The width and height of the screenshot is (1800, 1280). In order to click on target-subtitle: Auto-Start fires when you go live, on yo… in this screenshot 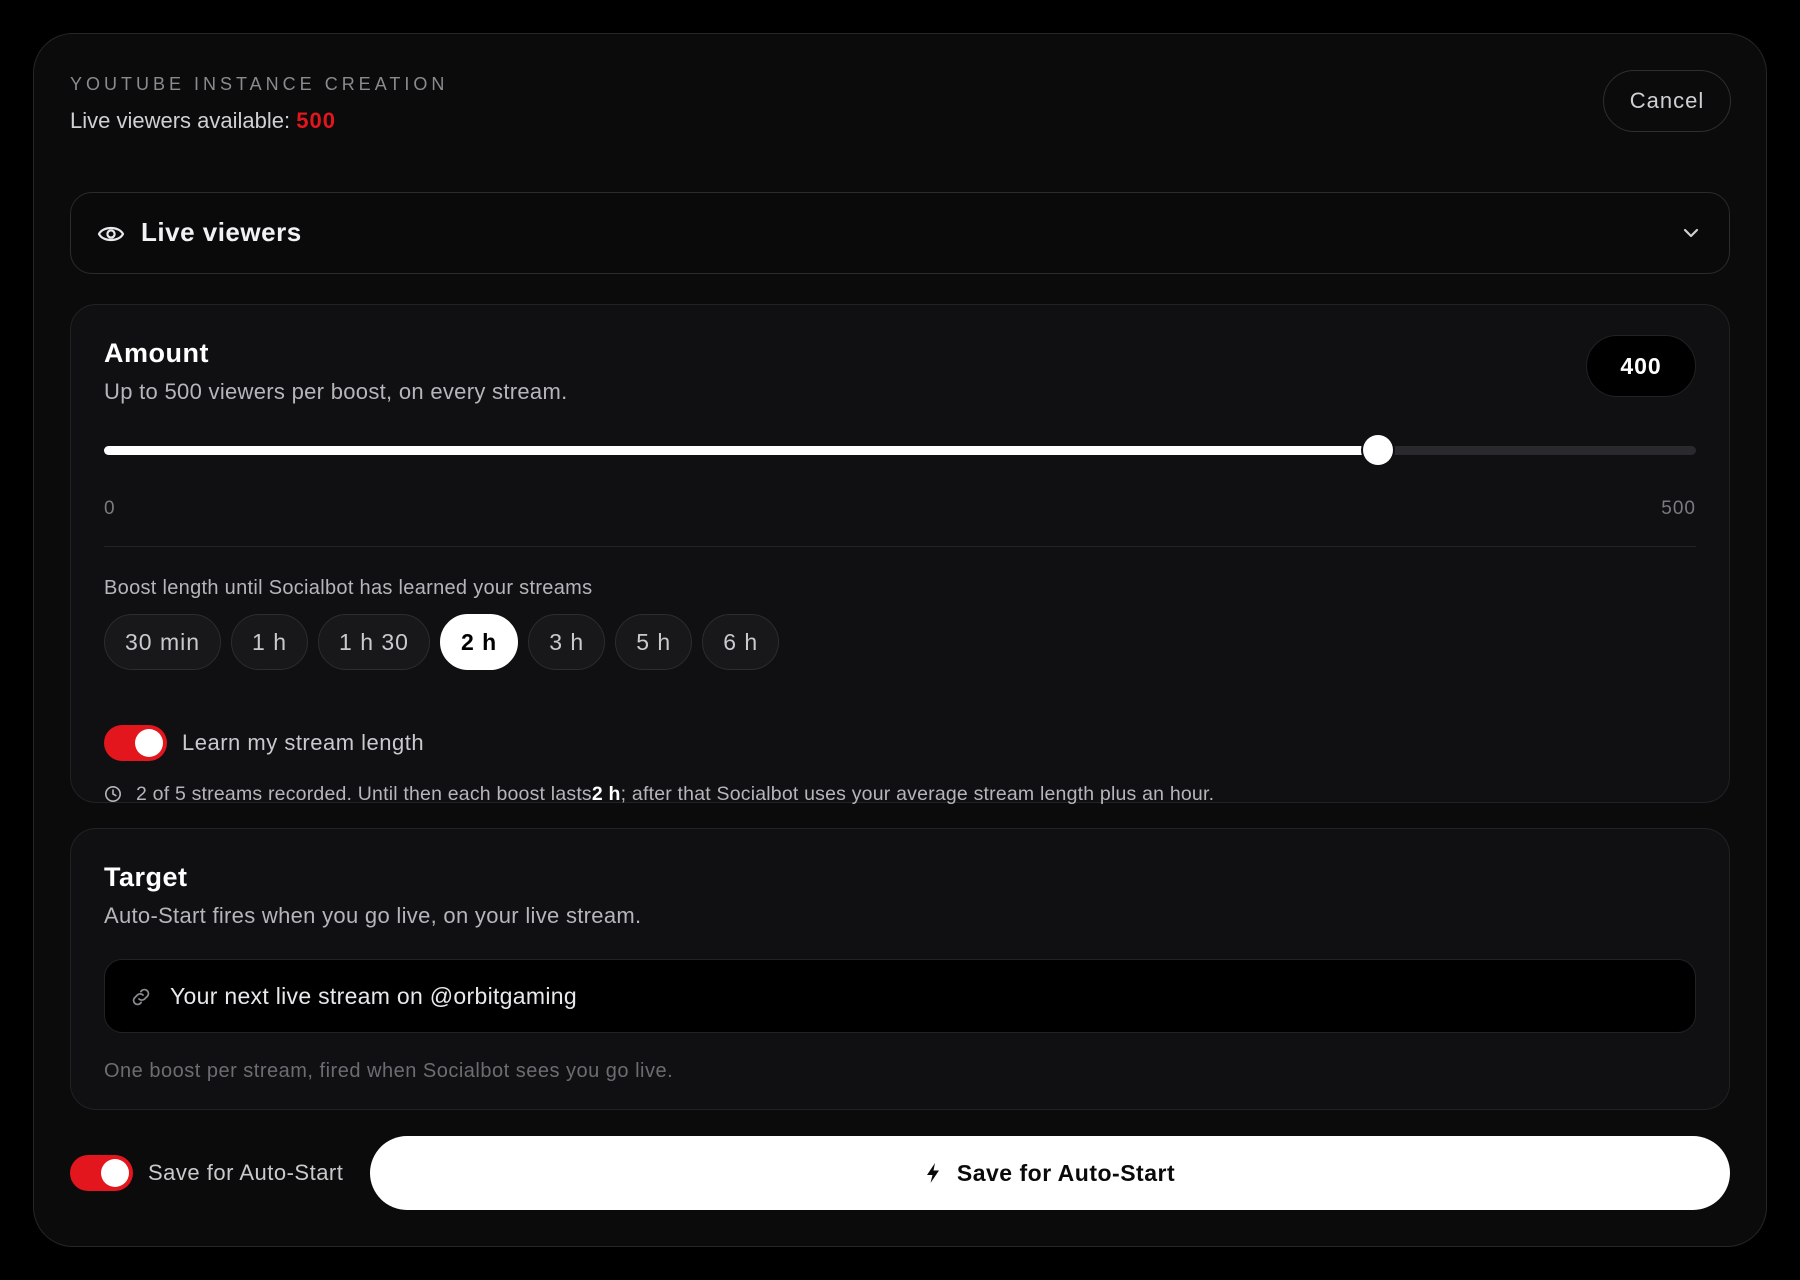, I will do `click(373, 915)`.